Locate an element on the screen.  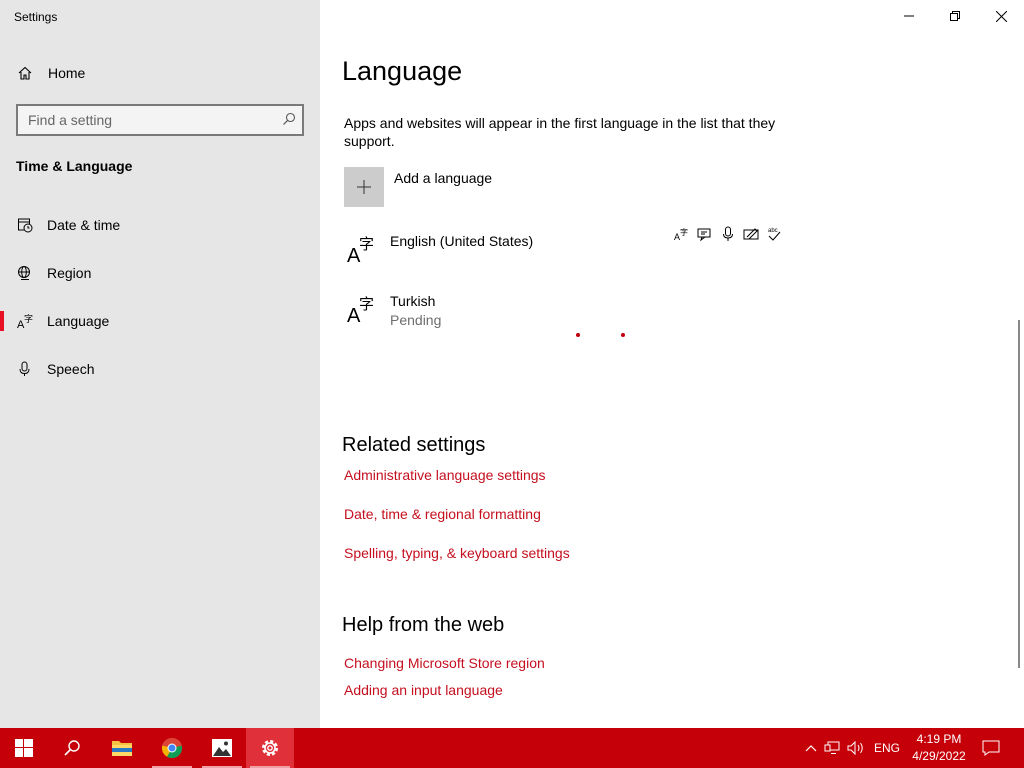
photos-icon is located at coordinates (222, 748).